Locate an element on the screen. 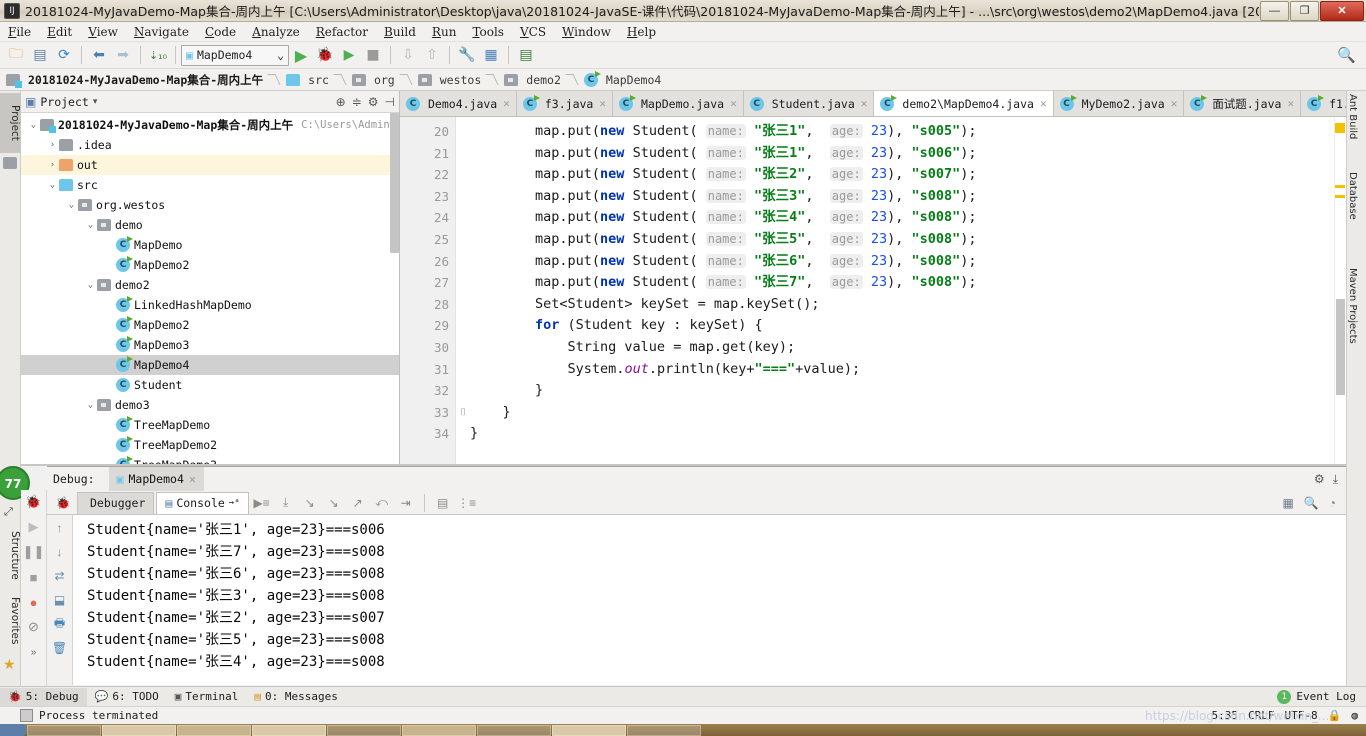 This screenshot has width=1366, height=736. editor-tab-1: Cf3.java ✕ is located at coordinates (564, 103).